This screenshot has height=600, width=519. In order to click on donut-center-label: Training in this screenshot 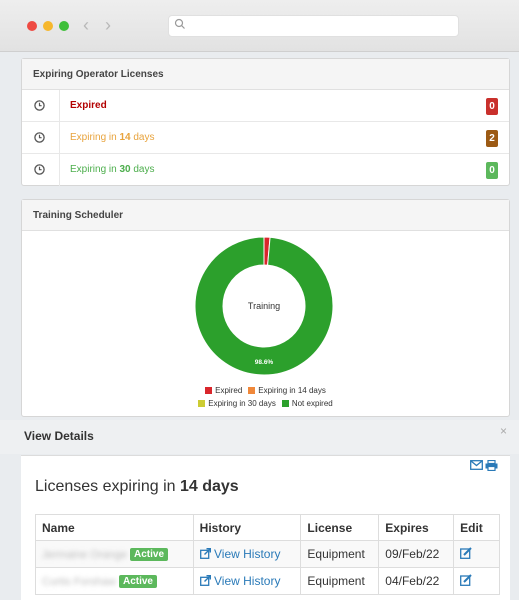, I will do `click(264, 306)`.